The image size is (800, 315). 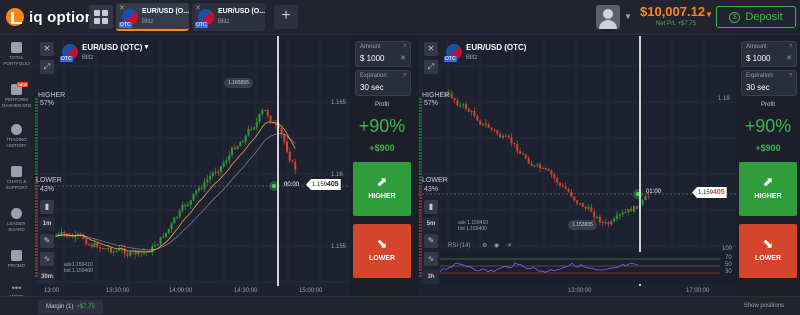 I want to click on timeframe-button: 1m, so click(x=47, y=224).